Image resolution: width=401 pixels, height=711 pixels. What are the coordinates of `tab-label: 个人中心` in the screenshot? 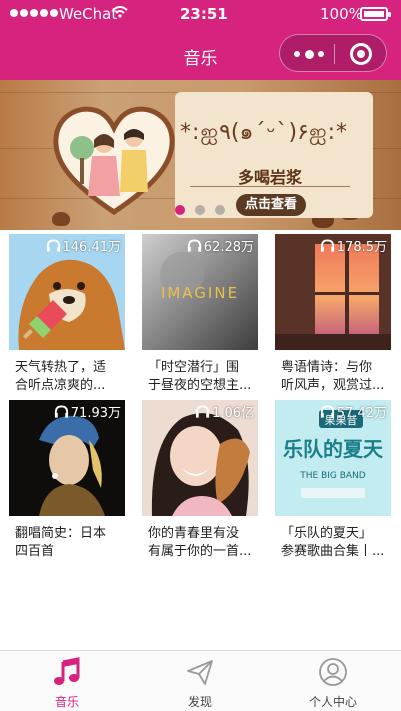 It's located at (332, 702).